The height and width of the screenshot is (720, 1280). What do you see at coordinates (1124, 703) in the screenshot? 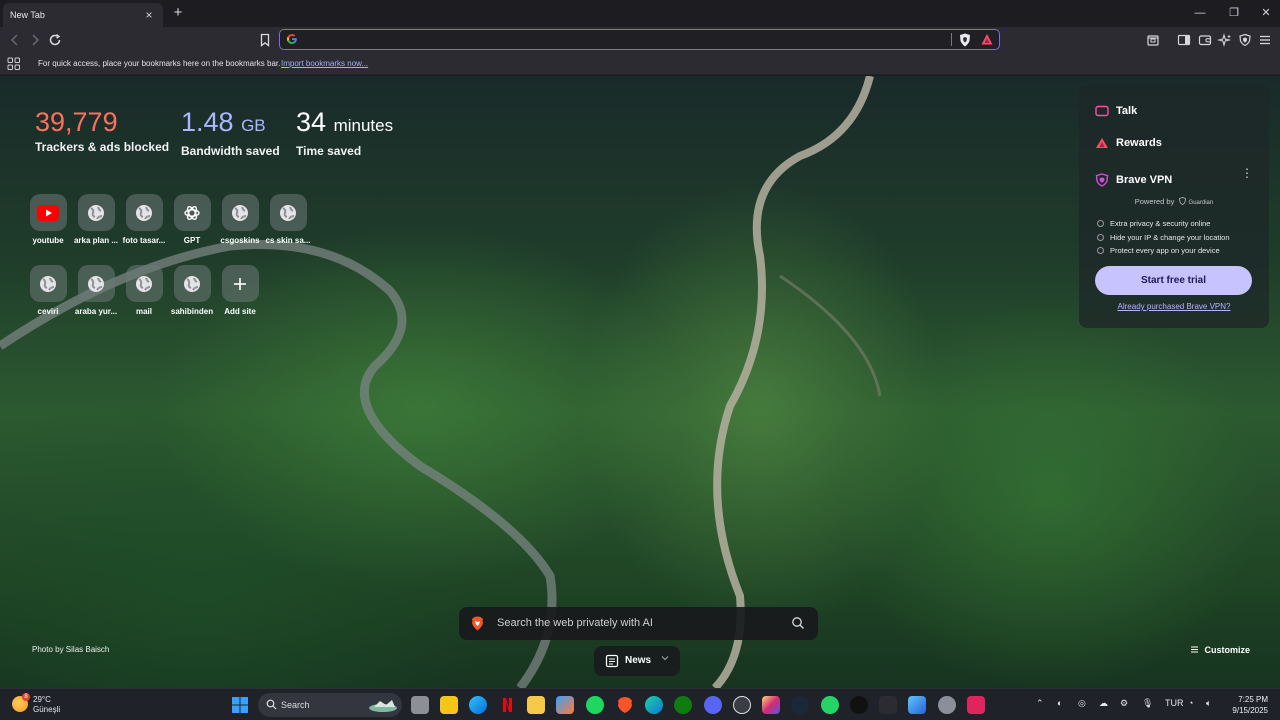
I see `tray-settings-icon: ⚙` at bounding box center [1124, 703].